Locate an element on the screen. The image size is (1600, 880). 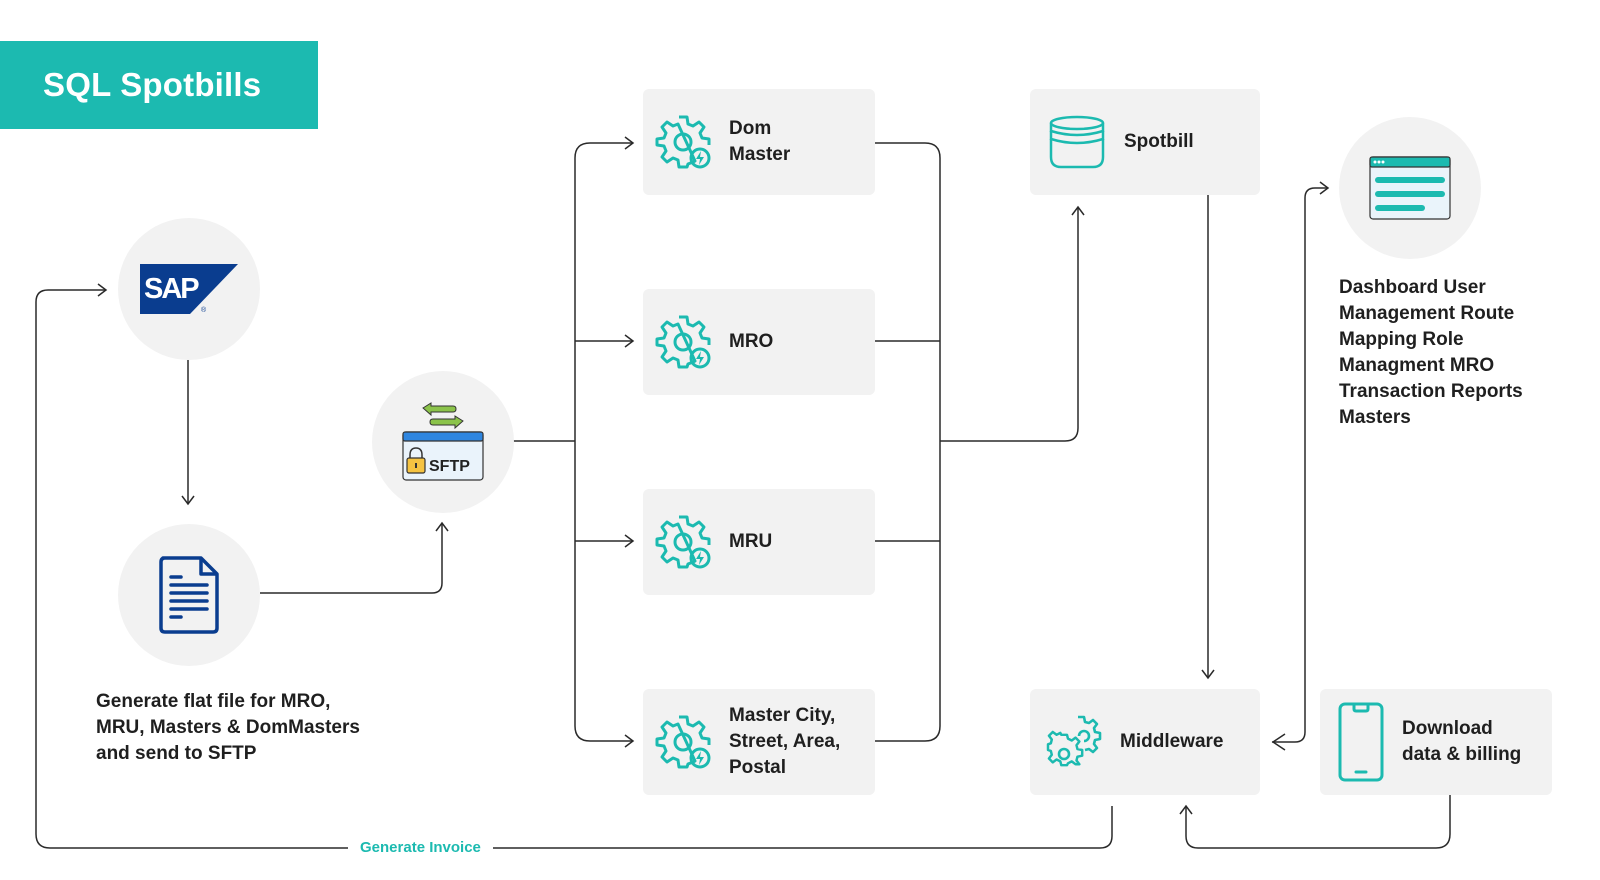
document-icon is located at coordinates (189, 595).